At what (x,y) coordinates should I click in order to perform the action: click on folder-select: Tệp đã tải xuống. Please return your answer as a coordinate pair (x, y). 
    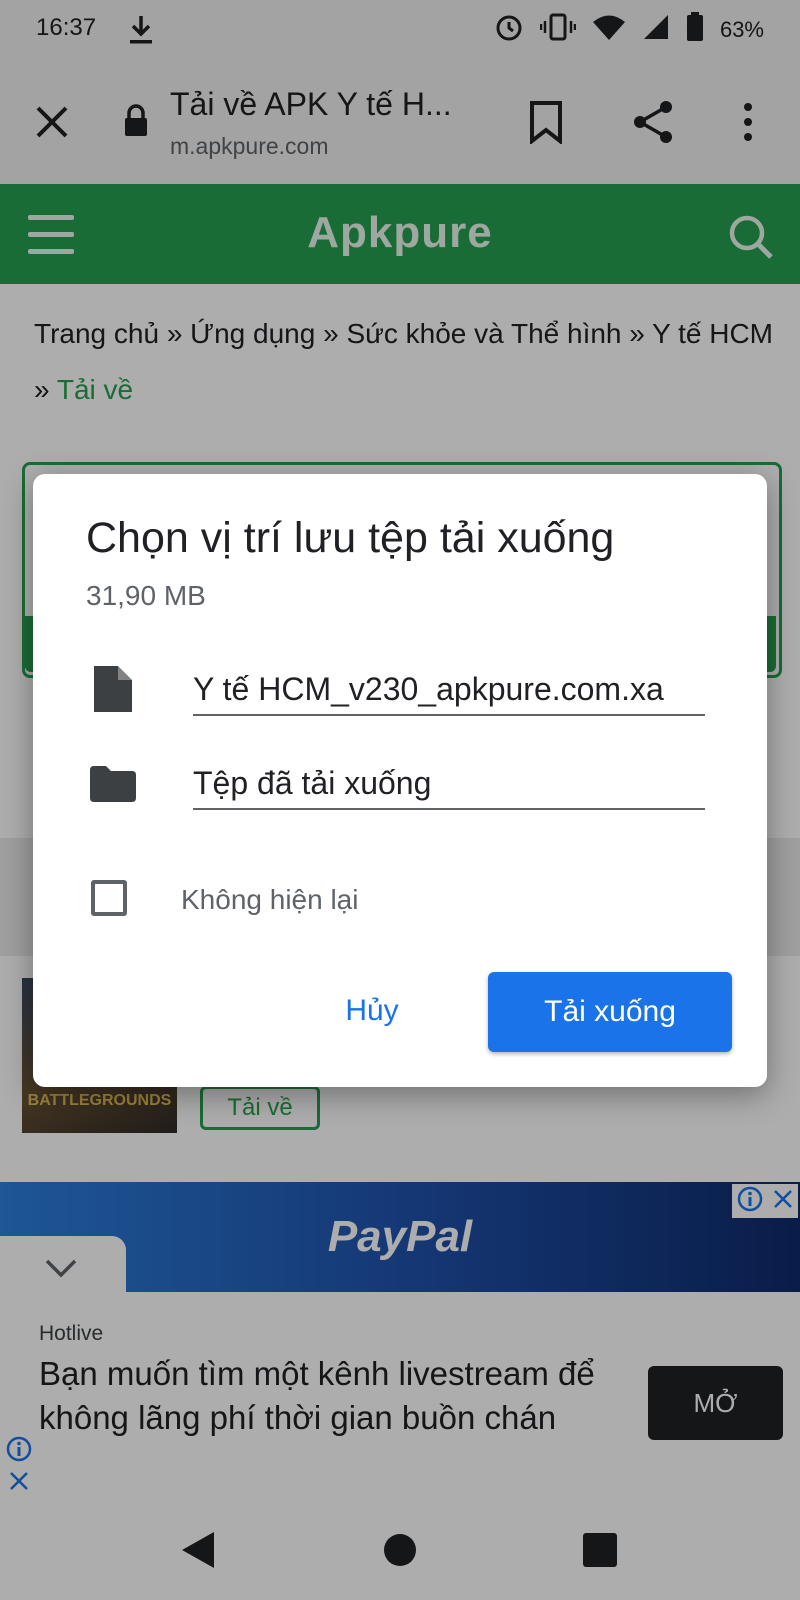
    Looking at the image, I should click on (449, 784).